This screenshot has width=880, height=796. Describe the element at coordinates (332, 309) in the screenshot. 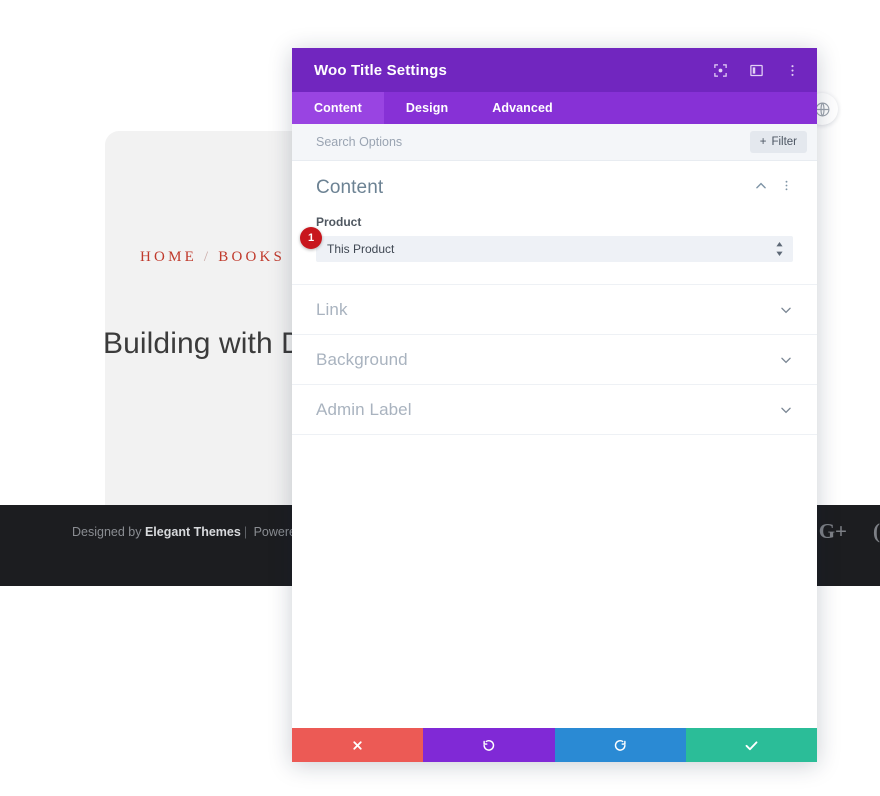

I see `section-link-title: Link` at that location.